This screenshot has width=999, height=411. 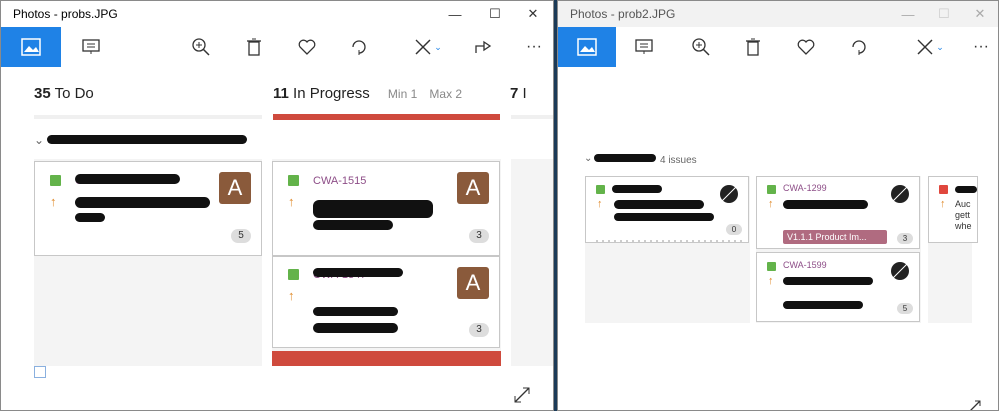 What do you see at coordinates (838, 287) in the screenshot?
I see `issue-card: ↑ CWA-1599 5` at bounding box center [838, 287].